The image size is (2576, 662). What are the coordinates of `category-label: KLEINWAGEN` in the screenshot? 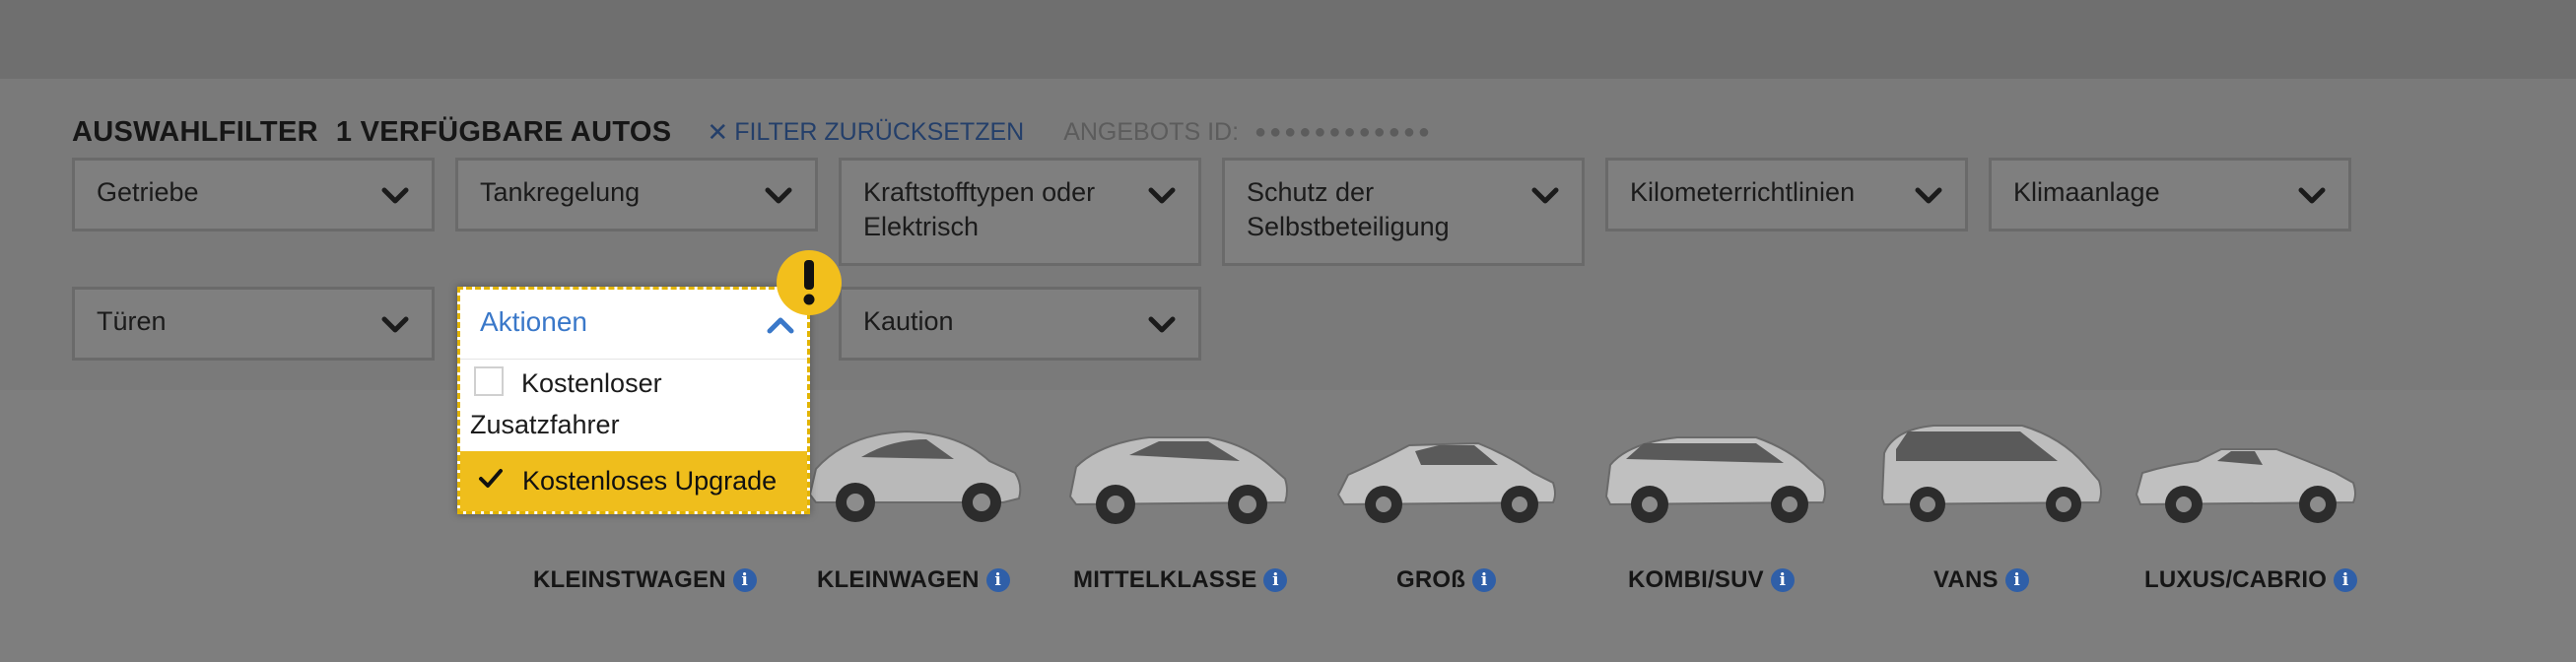 It's located at (898, 579).